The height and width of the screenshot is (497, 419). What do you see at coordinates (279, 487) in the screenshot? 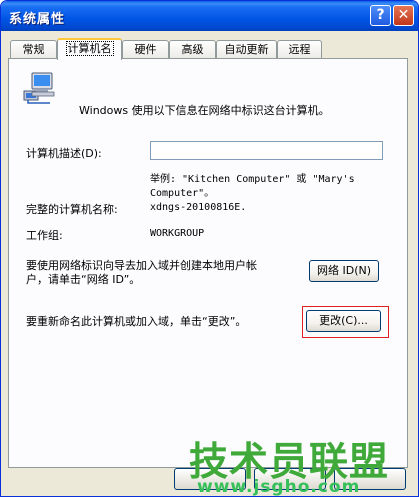
I see `watermark-url: www.jsgho.com` at bounding box center [279, 487].